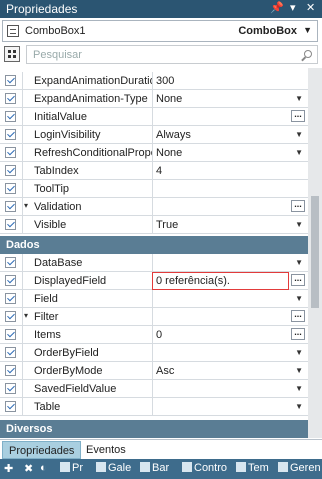 Image resolution: width=322 pixels, height=479 pixels. What do you see at coordinates (154, 389) in the screenshot?
I see `property-row-savedfieldvalue: SavedFieldValue ▼` at bounding box center [154, 389].